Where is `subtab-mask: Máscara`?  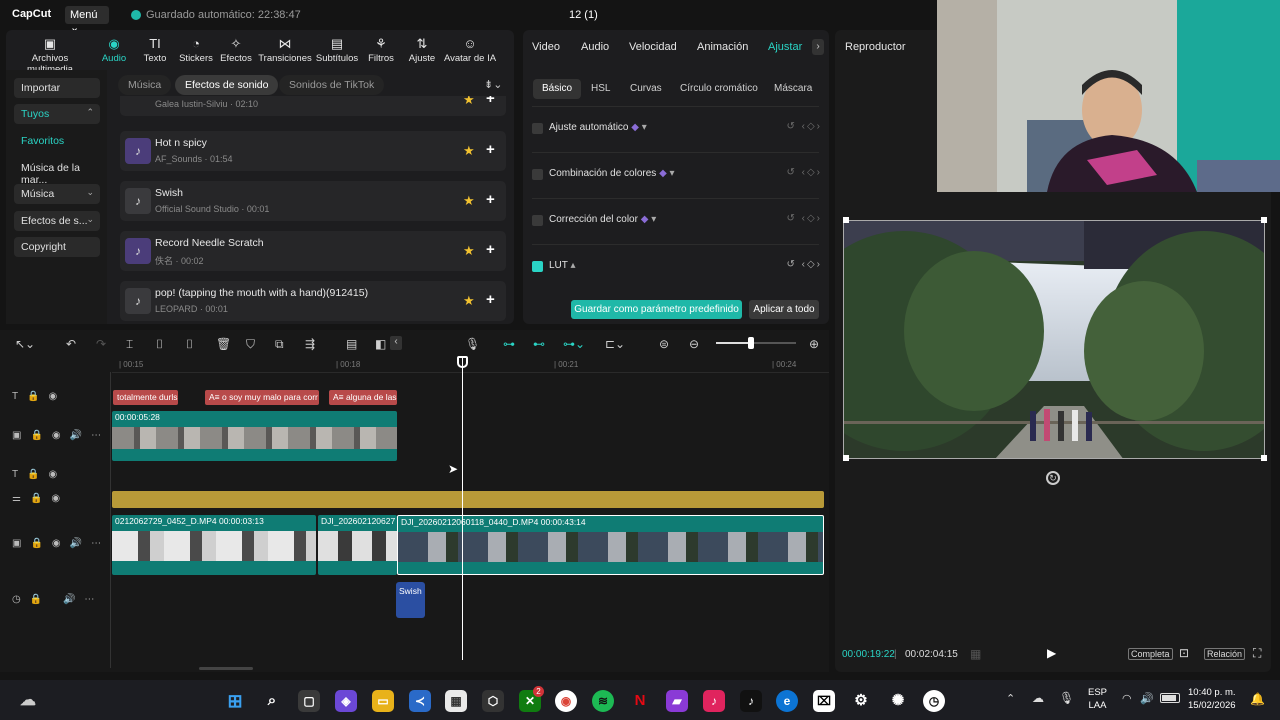 subtab-mask: Máscara is located at coordinates (793, 89).